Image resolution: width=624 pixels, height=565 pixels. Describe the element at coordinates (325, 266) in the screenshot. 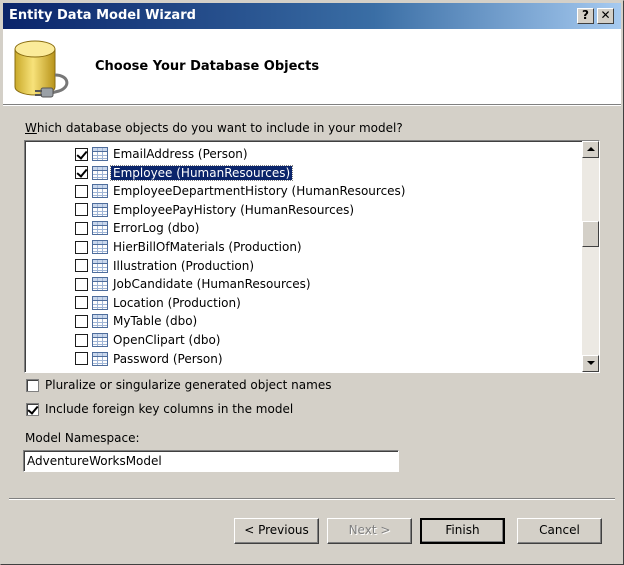

I see `tree-item: Illustration (Production)` at that location.